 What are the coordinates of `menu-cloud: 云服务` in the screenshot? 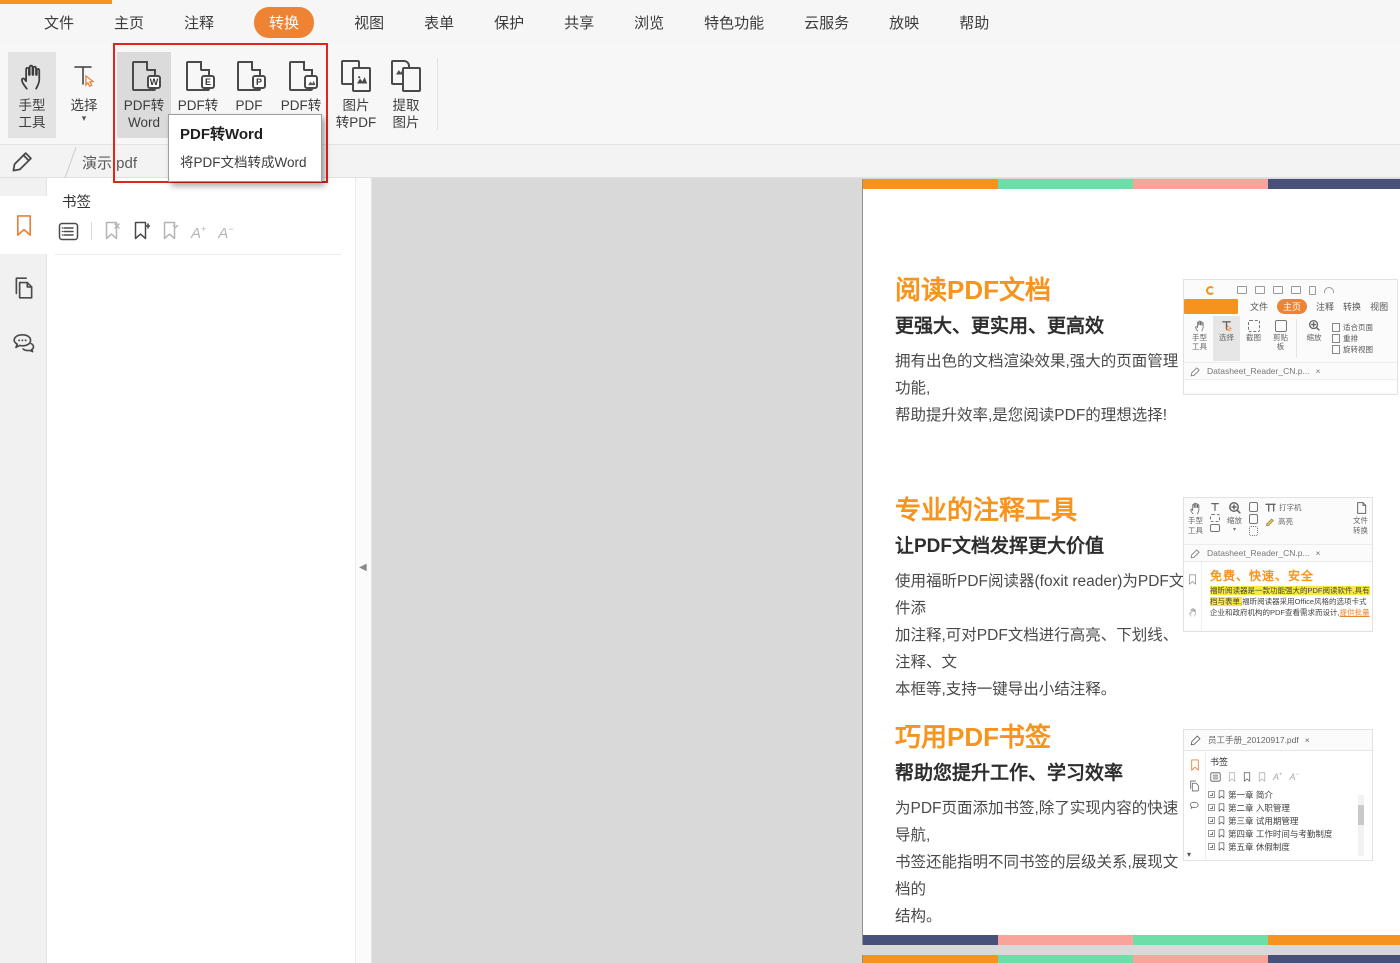 It's located at (826, 22).